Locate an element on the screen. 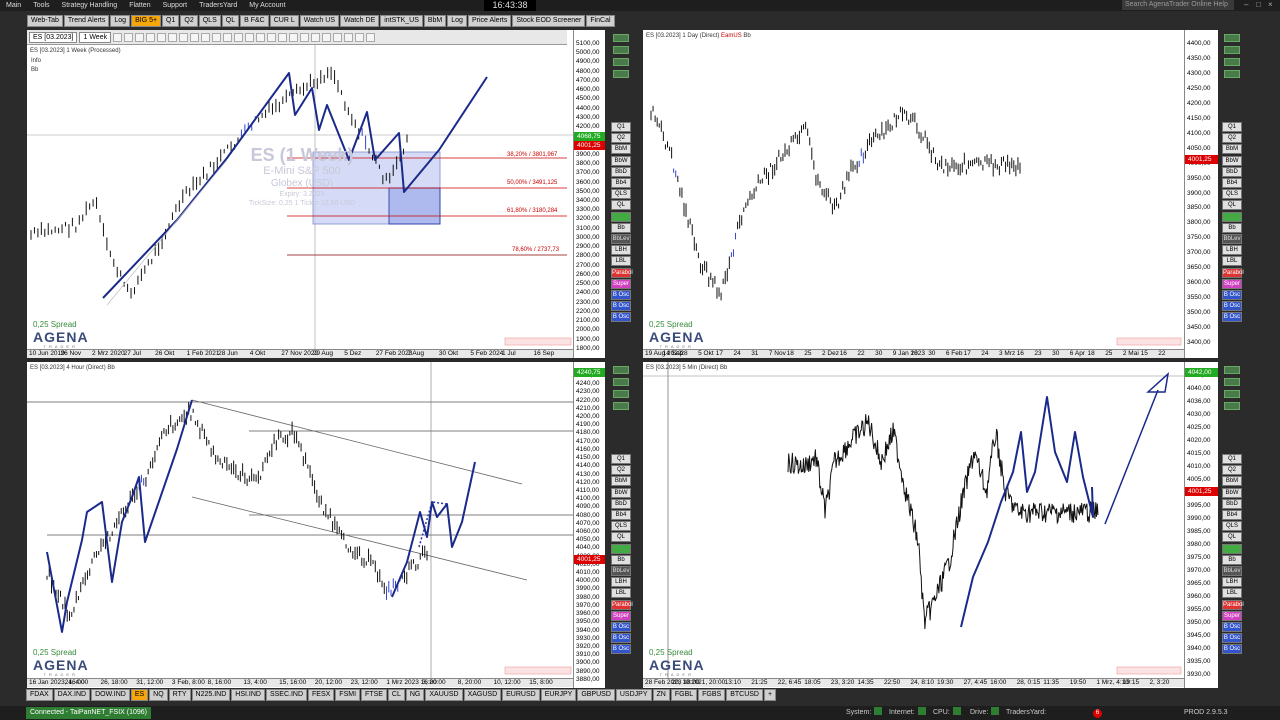 Image resolution: width=1280 pixels, height=720 pixels. tab-bbm: BbM is located at coordinates (435, 21).